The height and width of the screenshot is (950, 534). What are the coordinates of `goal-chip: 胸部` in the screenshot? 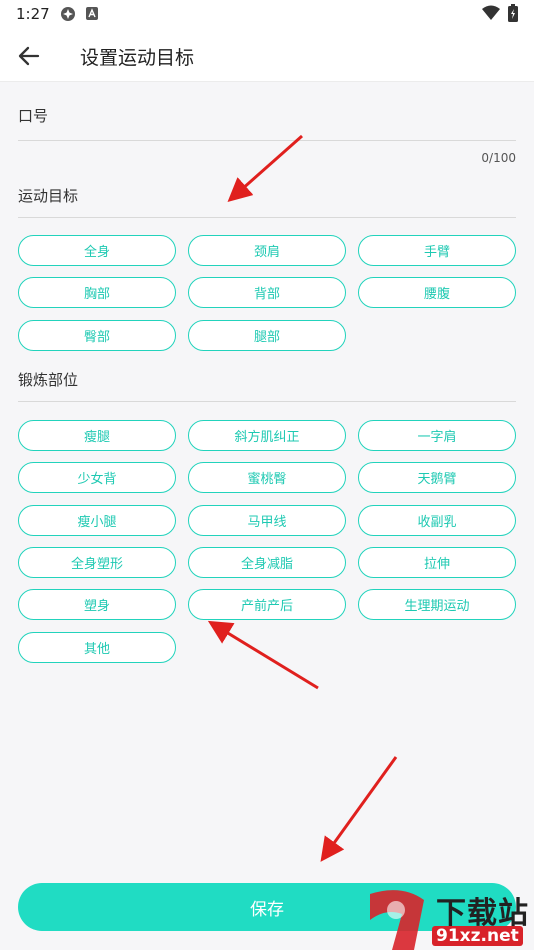 It's located at (97, 293).